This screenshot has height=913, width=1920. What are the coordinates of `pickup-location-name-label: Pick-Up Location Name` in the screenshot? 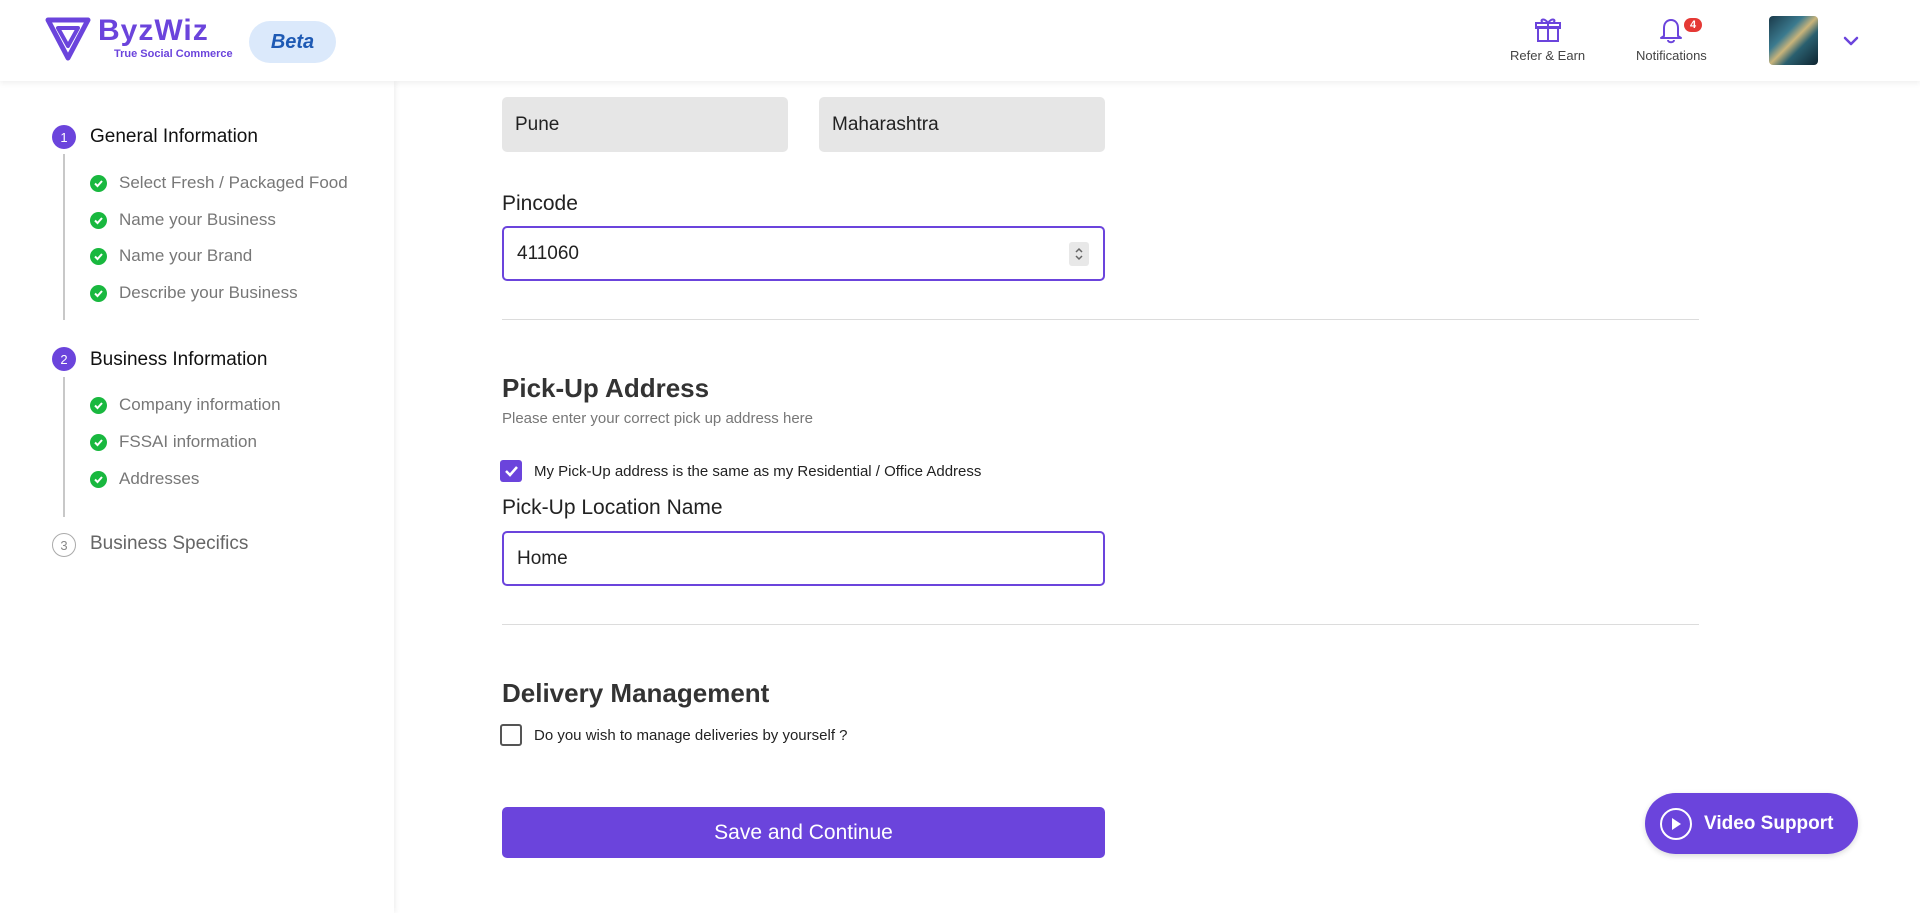 It's located at (612, 507).